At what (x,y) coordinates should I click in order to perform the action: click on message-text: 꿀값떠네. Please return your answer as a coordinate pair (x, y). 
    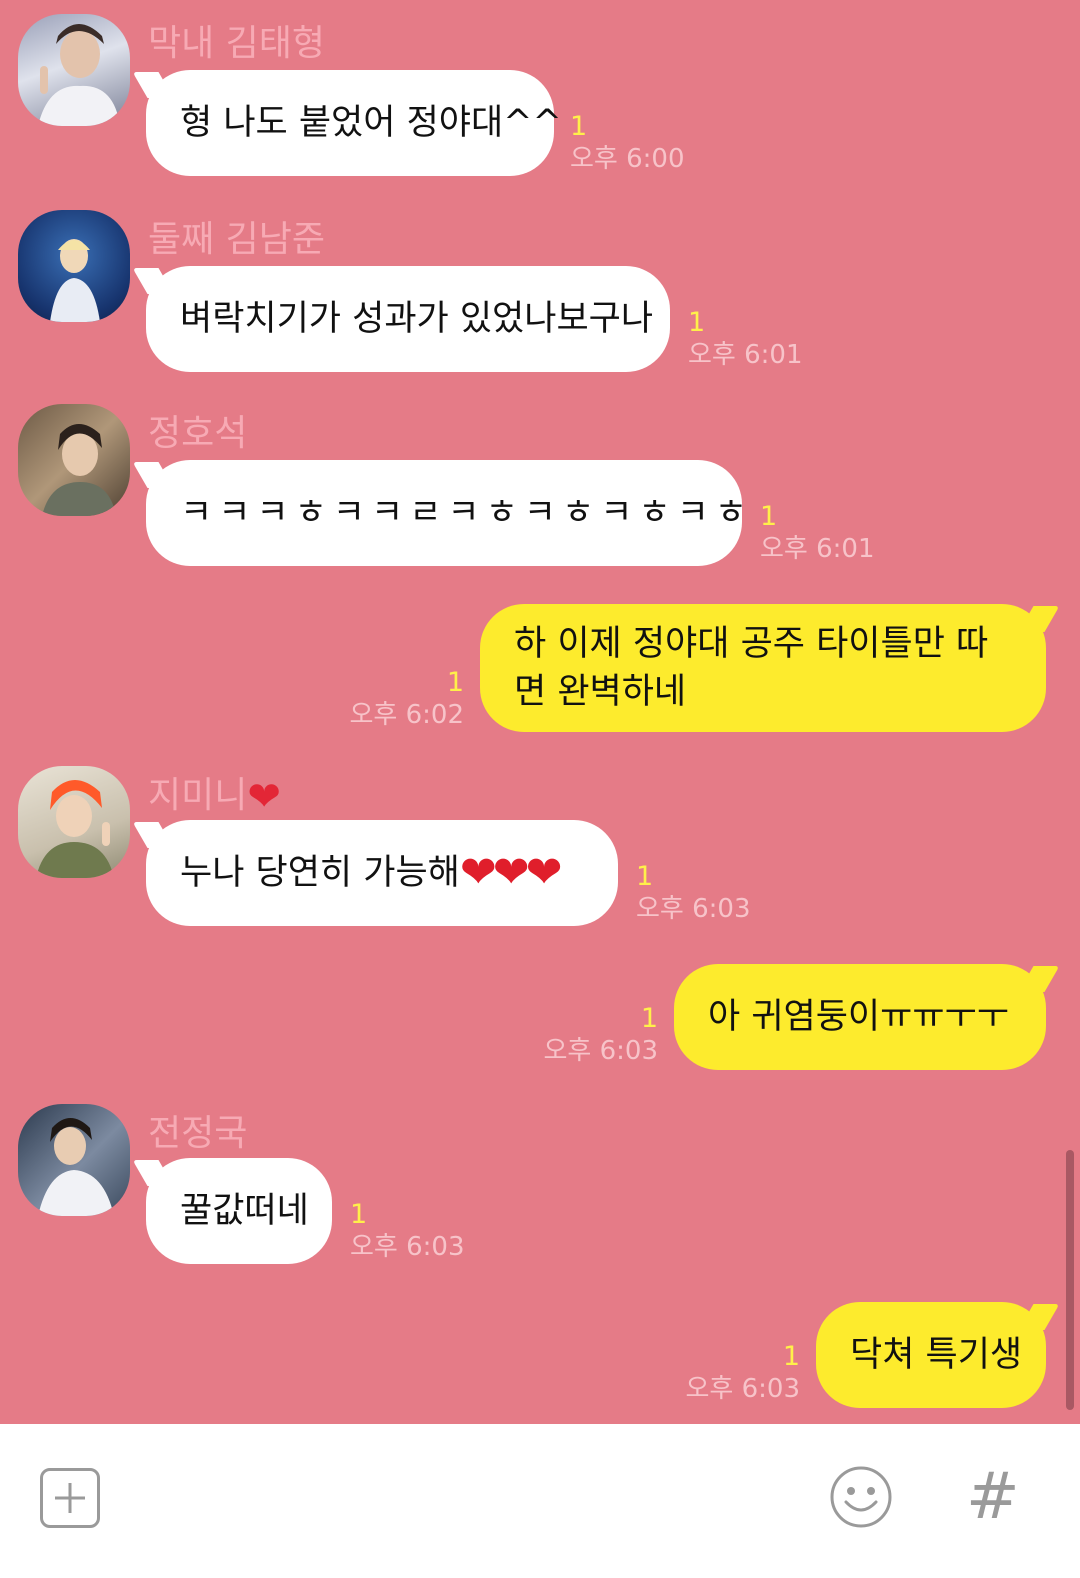
    Looking at the image, I should click on (244, 1211).